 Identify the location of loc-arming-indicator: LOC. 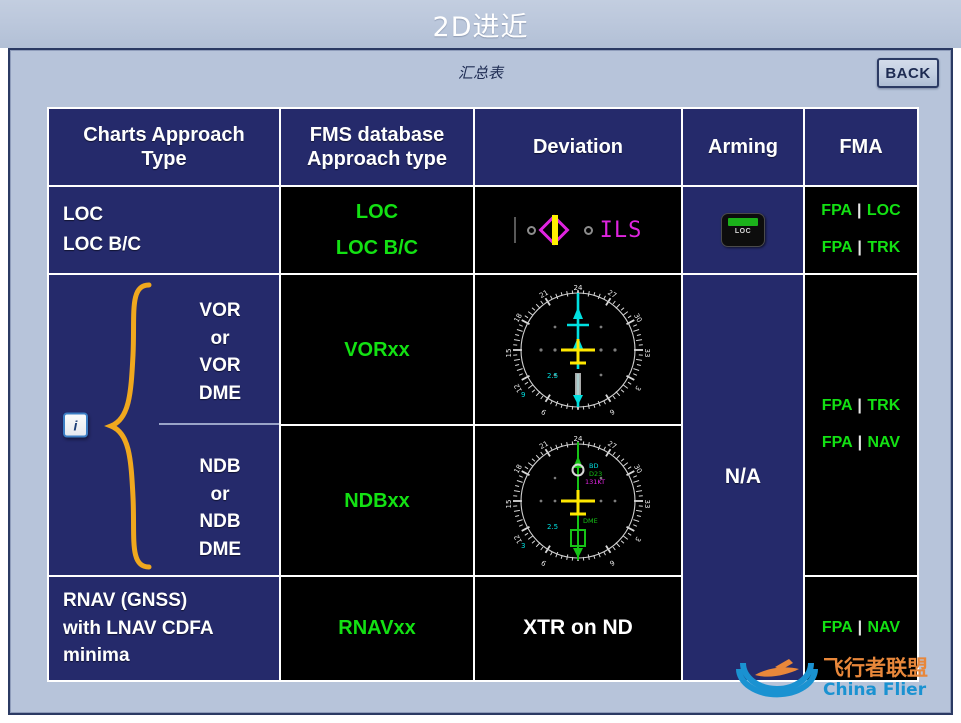
(743, 230).